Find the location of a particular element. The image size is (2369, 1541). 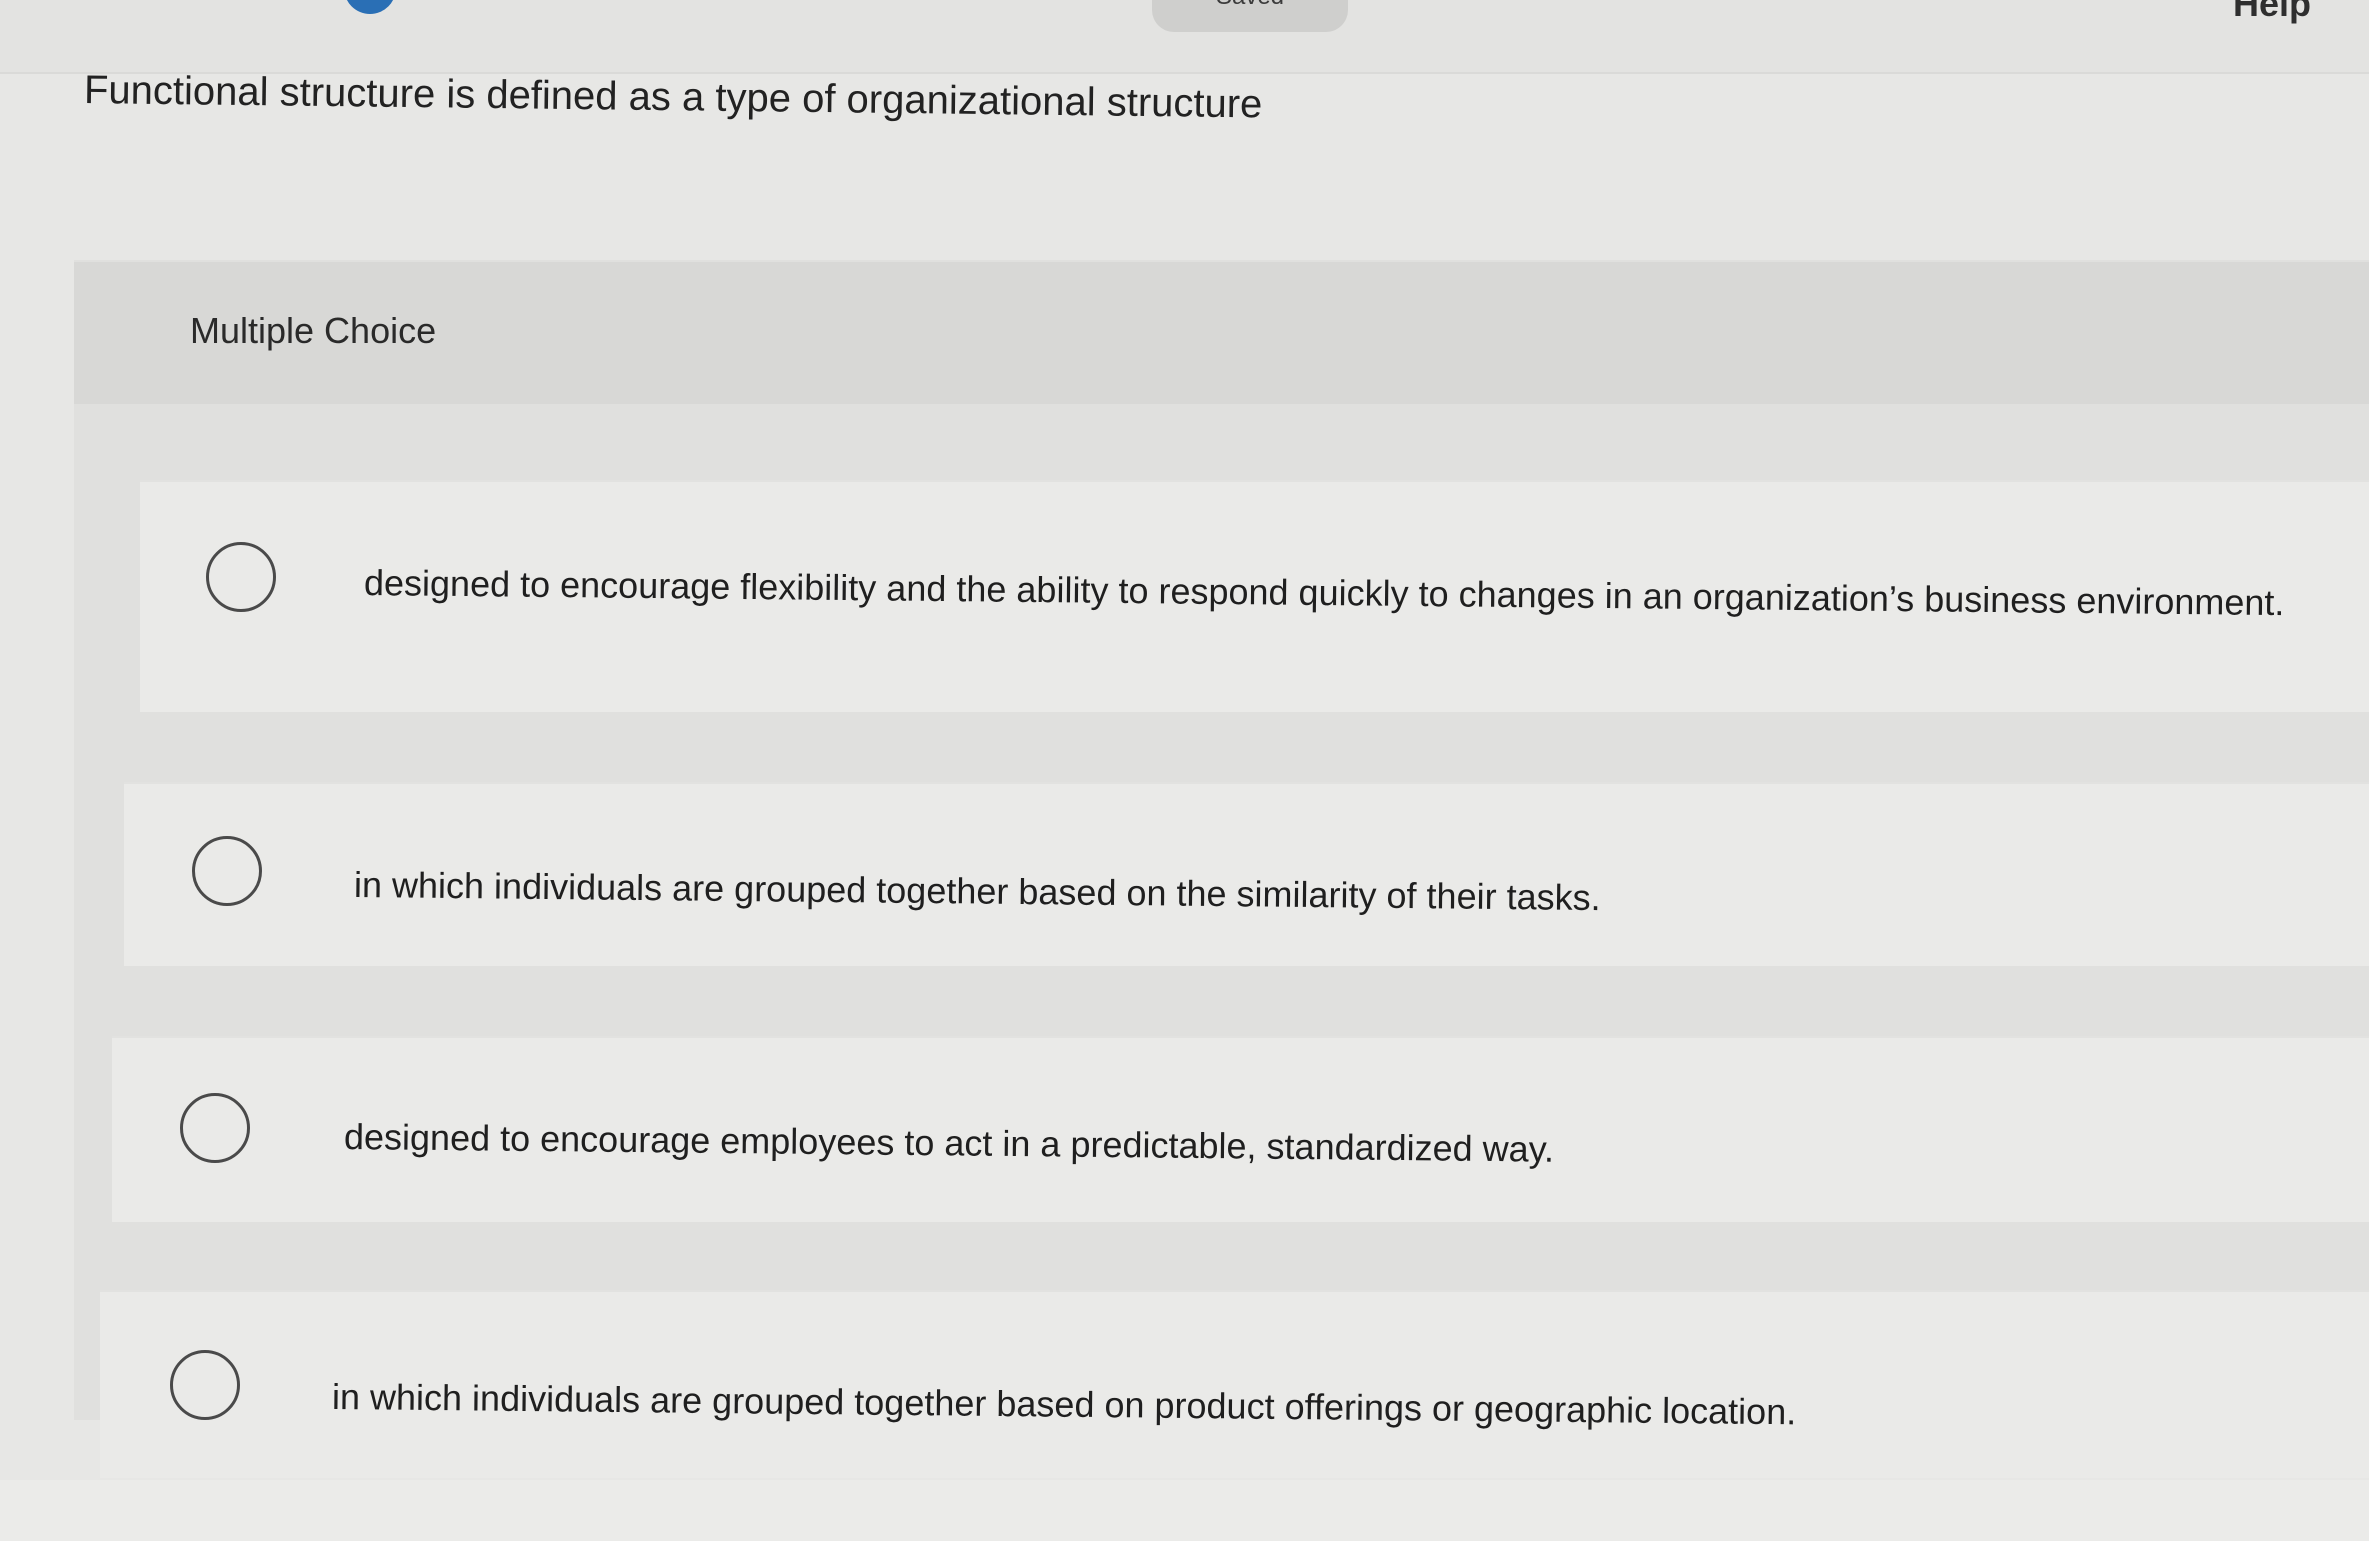

radio-button-d is located at coordinates (205, 1385).